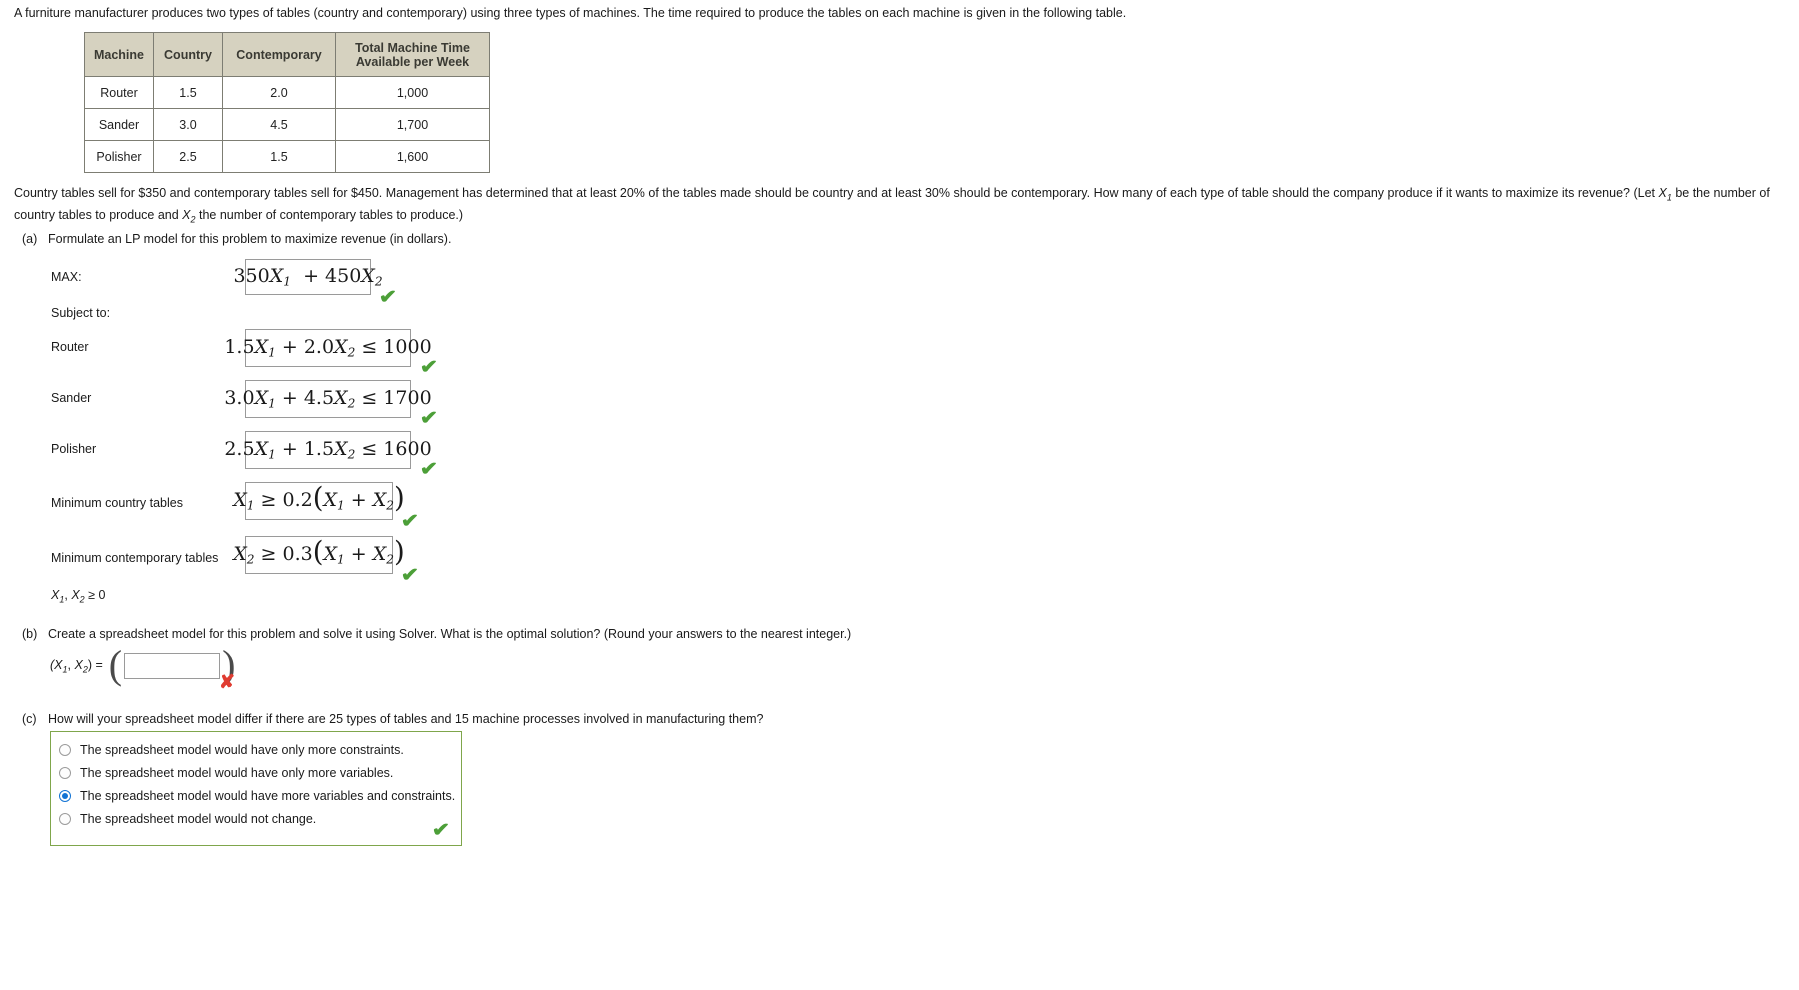 This screenshot has width=1799, height=990. I want to click on nonnegativity-constraint: X1, X2 ≥ 0, so click(78, 596).